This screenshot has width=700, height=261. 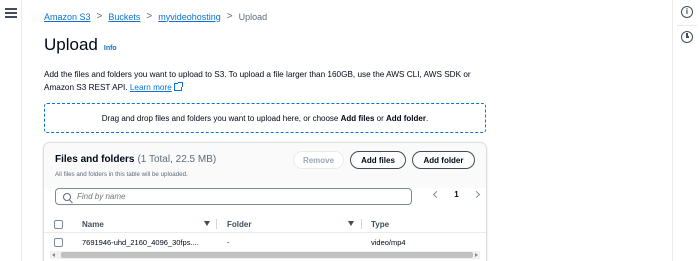 I want to click on search-box, so click(x=233, y=196).